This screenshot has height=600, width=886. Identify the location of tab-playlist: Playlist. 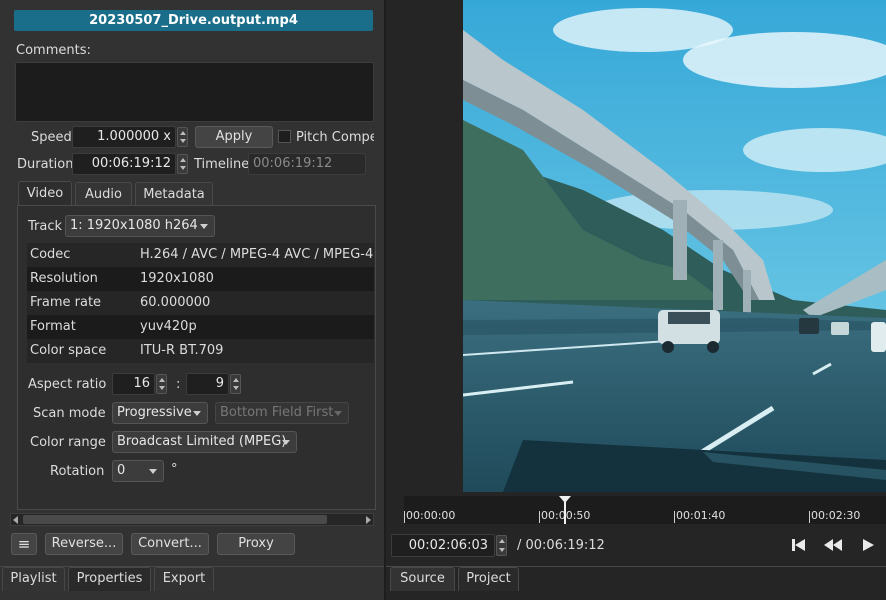
(33, 579).